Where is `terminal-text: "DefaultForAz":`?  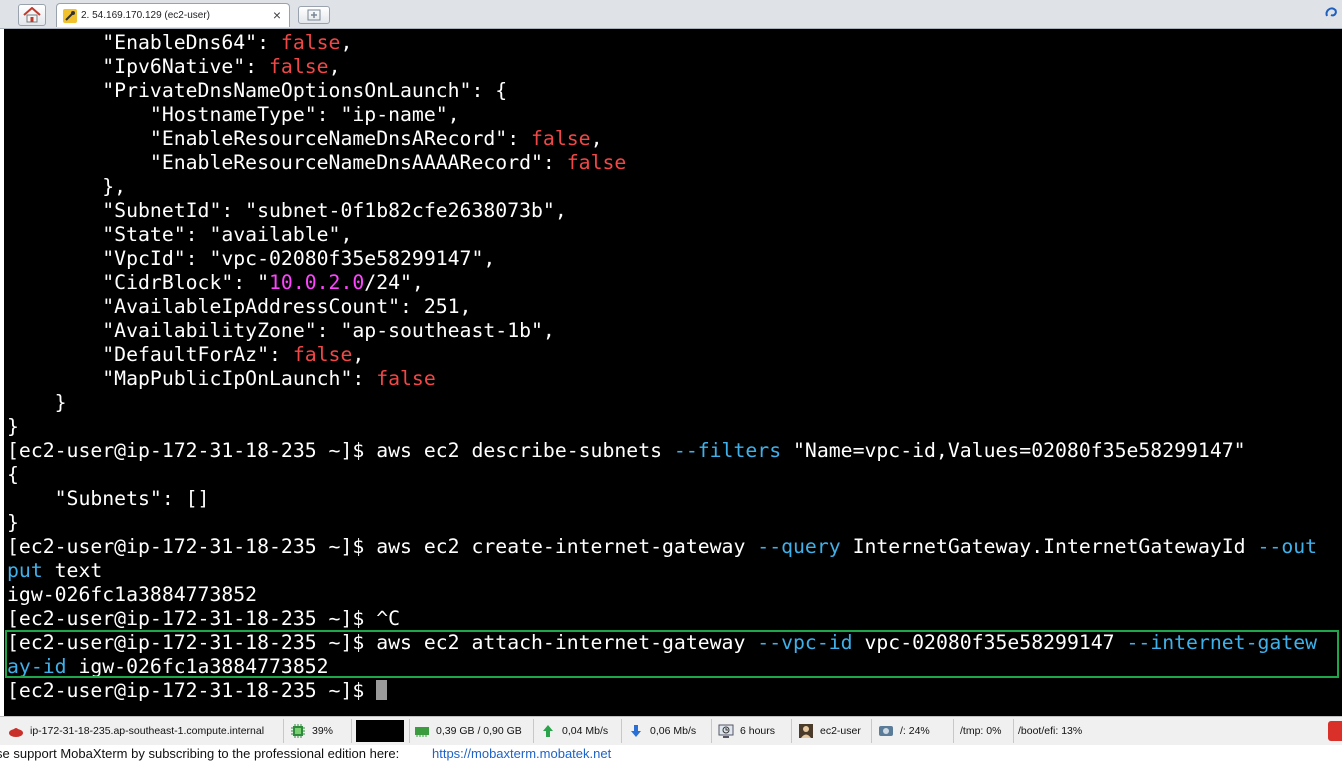 terminal-text: "DefaultForAz": is located at coordinates (150, 354).